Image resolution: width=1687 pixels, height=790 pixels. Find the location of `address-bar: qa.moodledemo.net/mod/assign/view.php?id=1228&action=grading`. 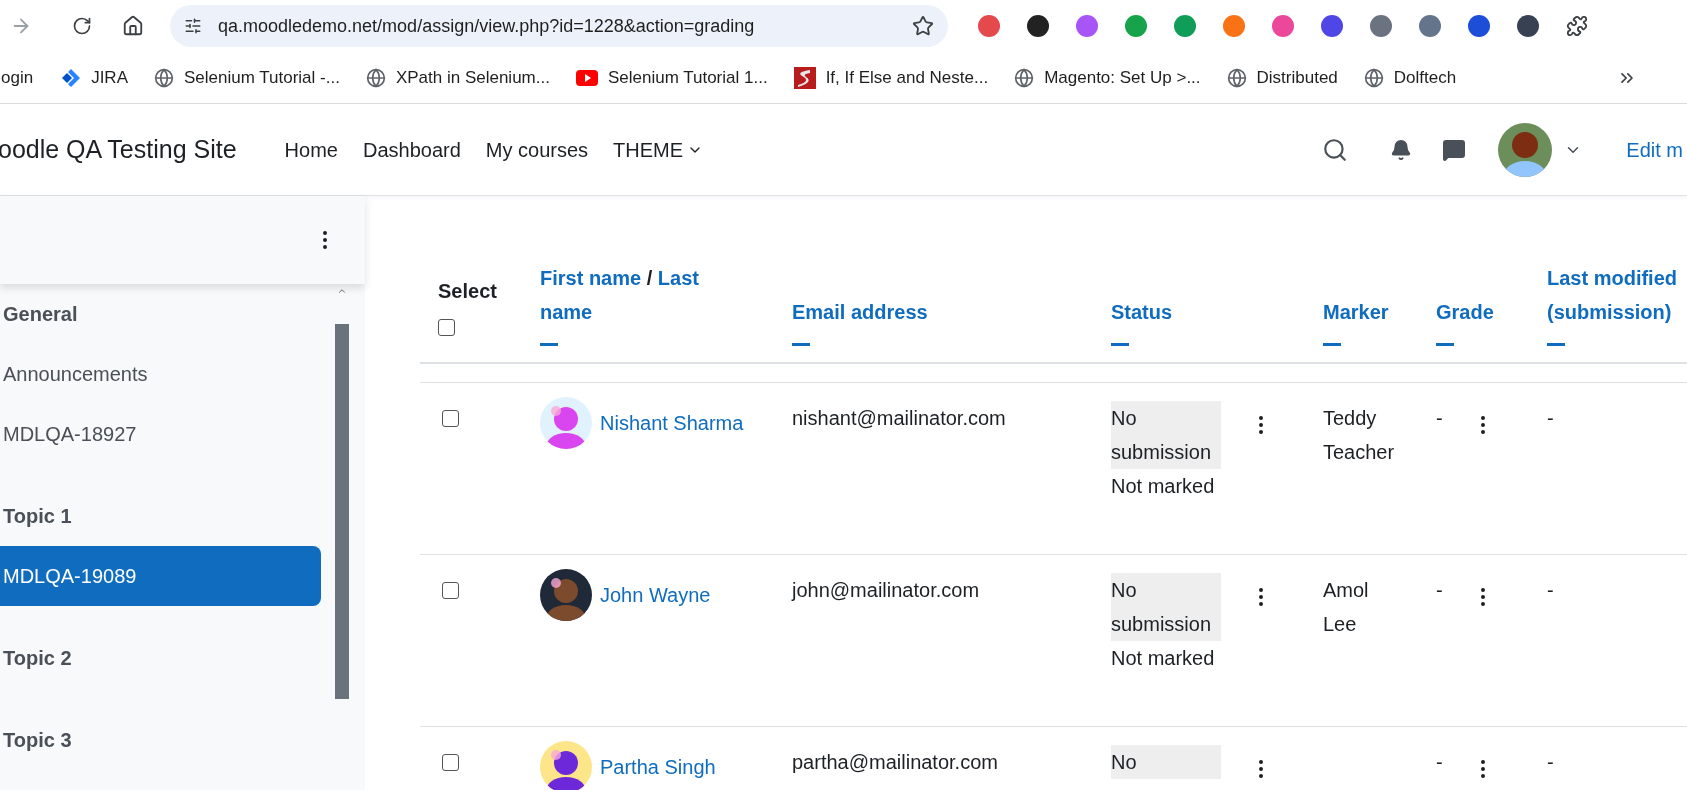

address-bar: qa.moodledemo.net/mod/assign/view.php?id=1228&action=grading is located at coordinates (559, 26).